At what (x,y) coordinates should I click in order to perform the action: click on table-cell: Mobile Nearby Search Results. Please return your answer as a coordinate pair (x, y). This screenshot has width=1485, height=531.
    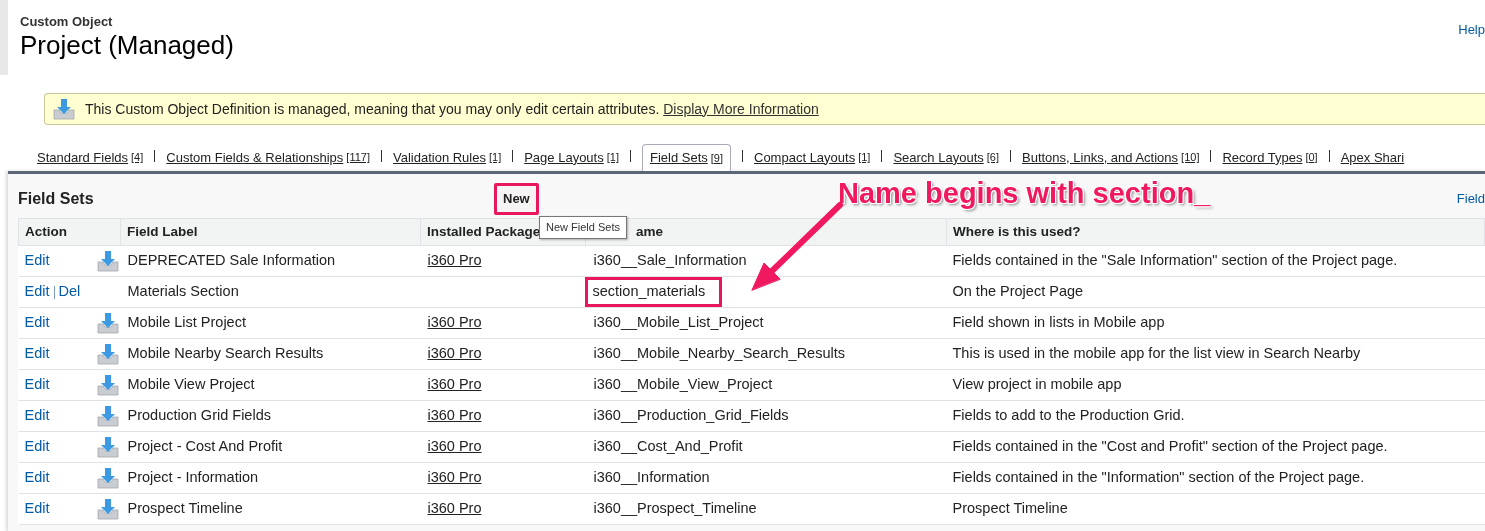
    Looking at the image, I should click on (225, 353).